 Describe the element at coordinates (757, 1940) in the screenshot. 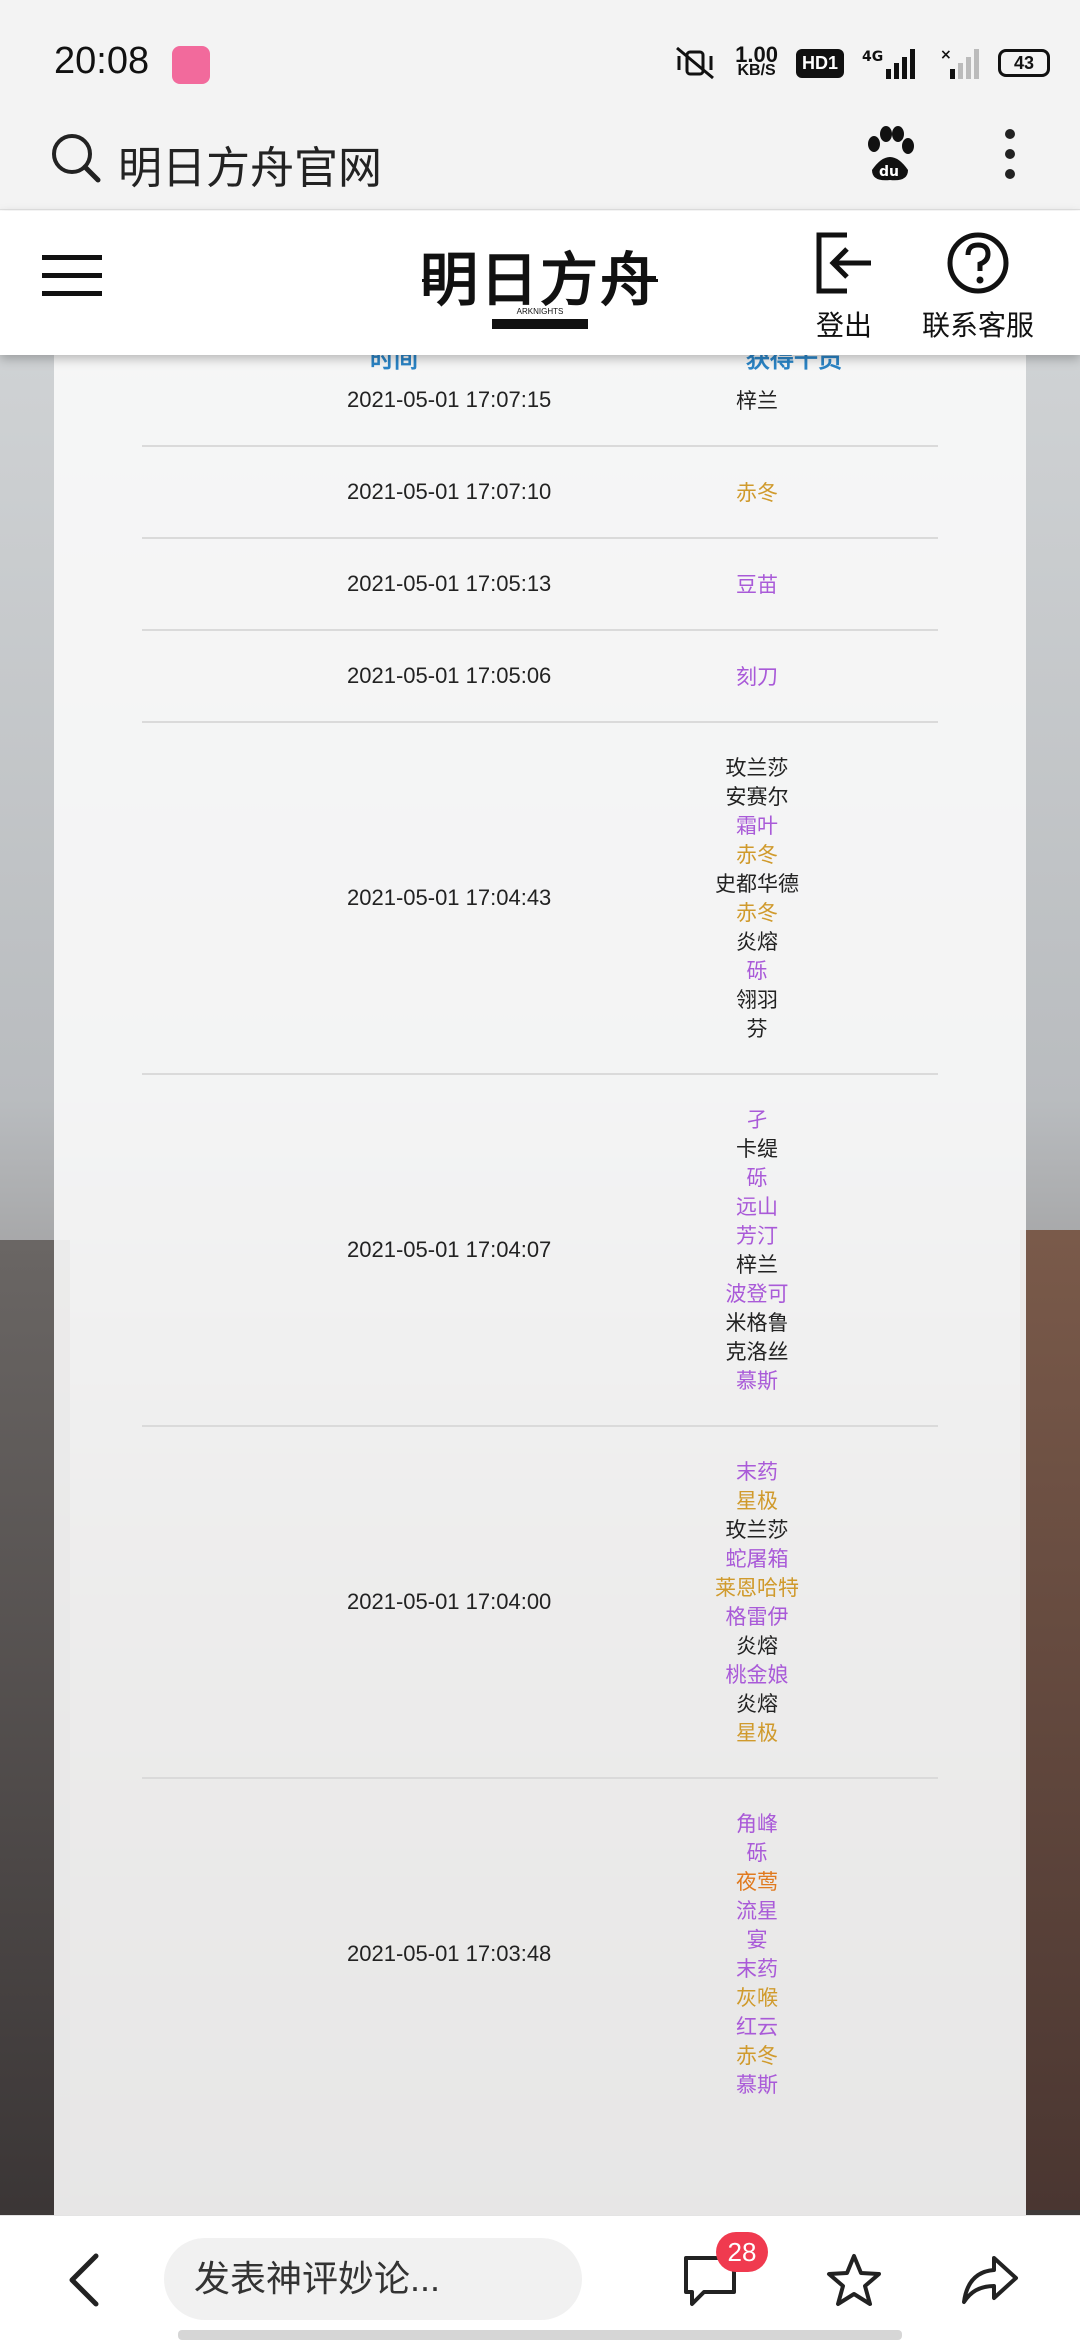

I see `operator-name: 宴` at that location.